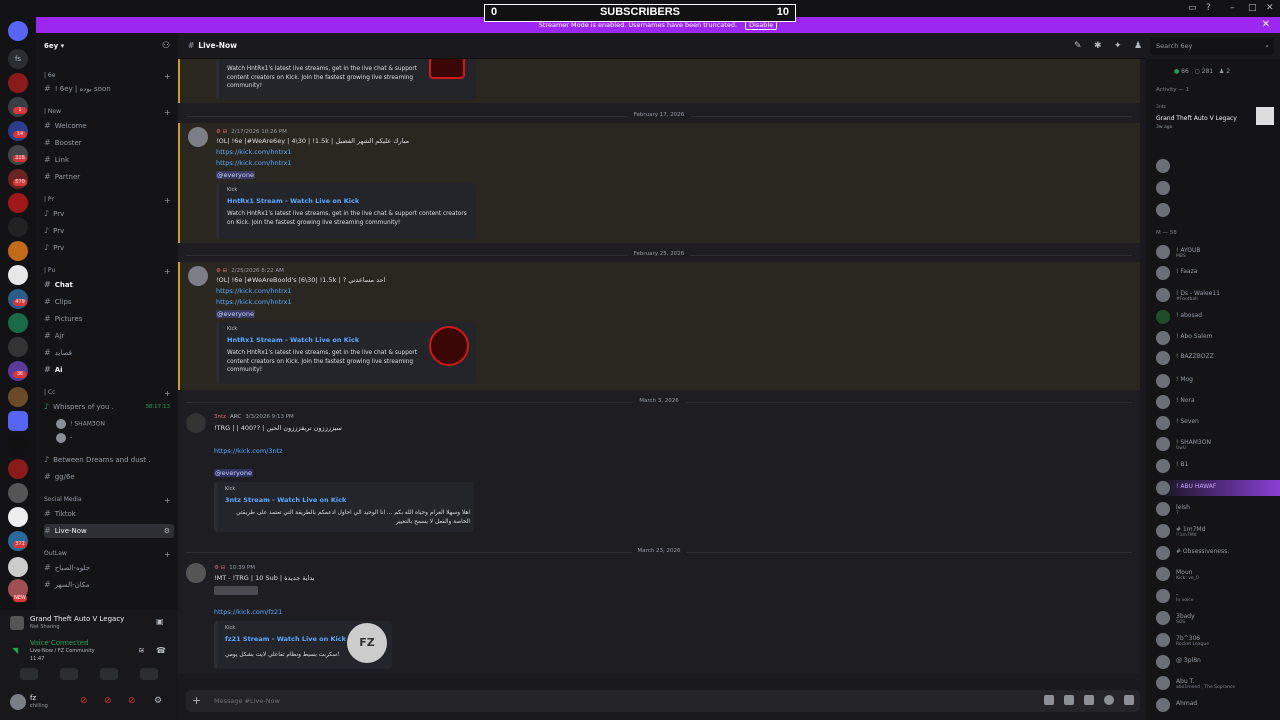  Describe the element at coordinates (107, 112) in the screenshot. I see `category-new: | New +` at that location.